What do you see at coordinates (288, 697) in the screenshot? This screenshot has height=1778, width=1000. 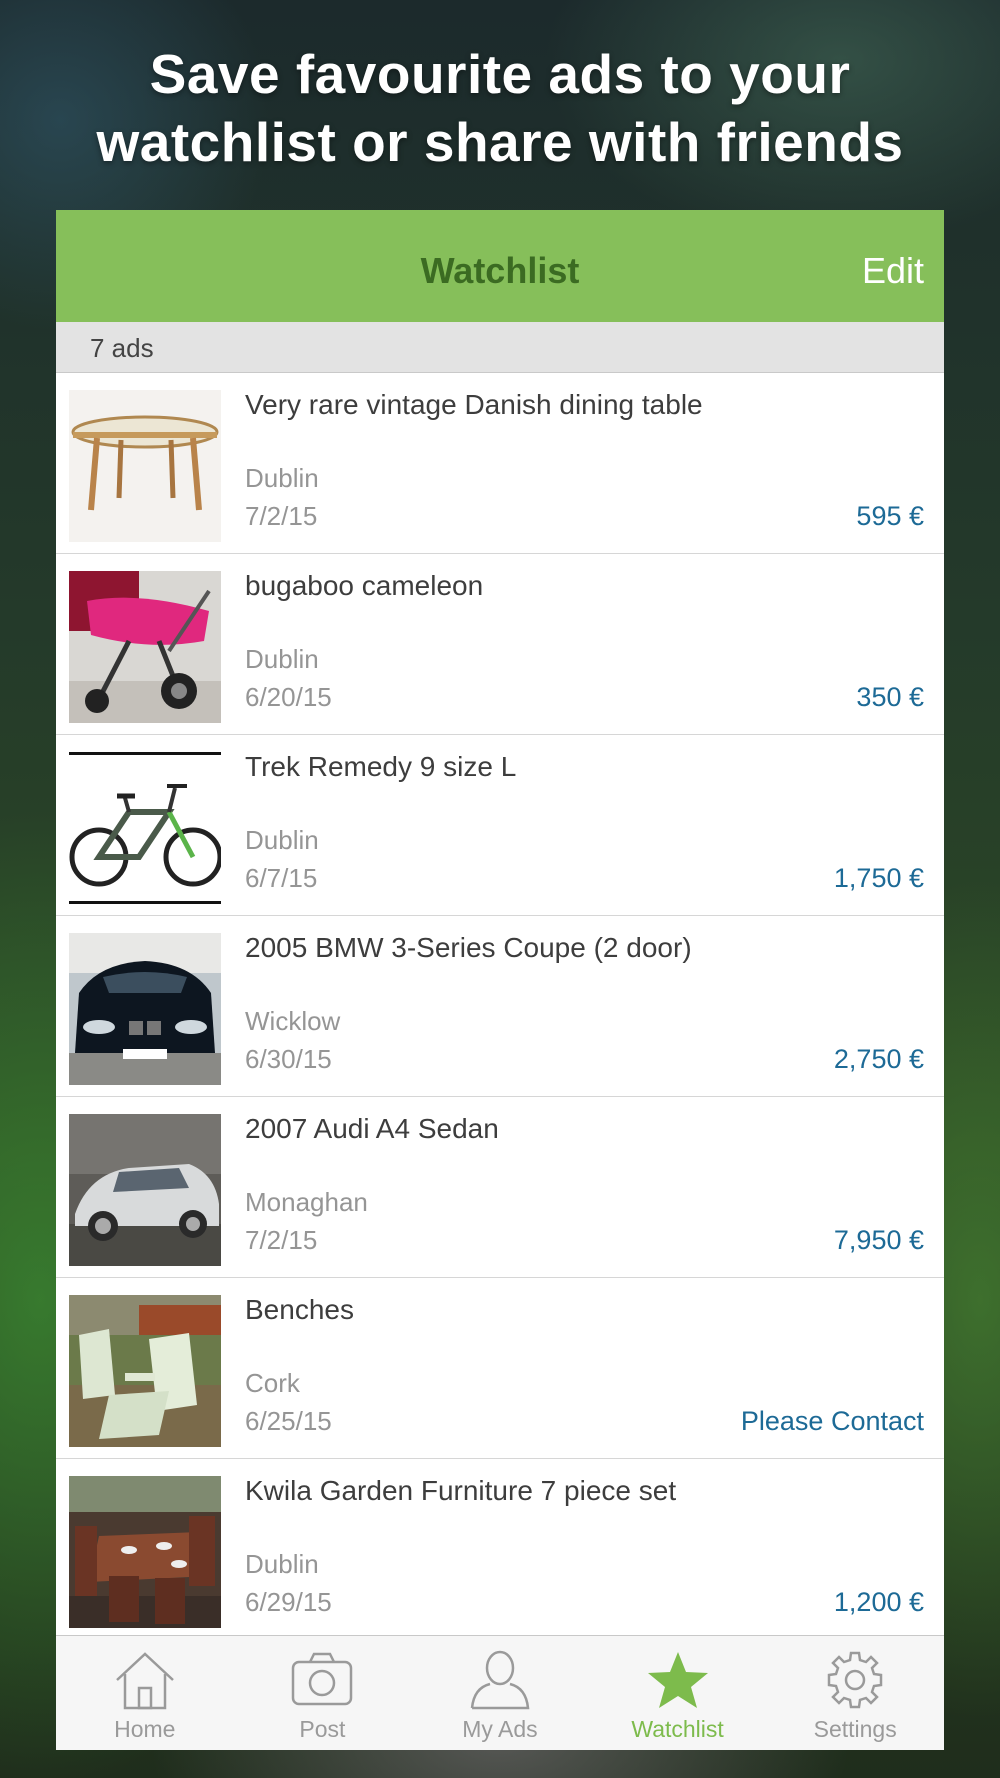 I see `ad-date: 6/20/15` at bounding box center [288, 697].